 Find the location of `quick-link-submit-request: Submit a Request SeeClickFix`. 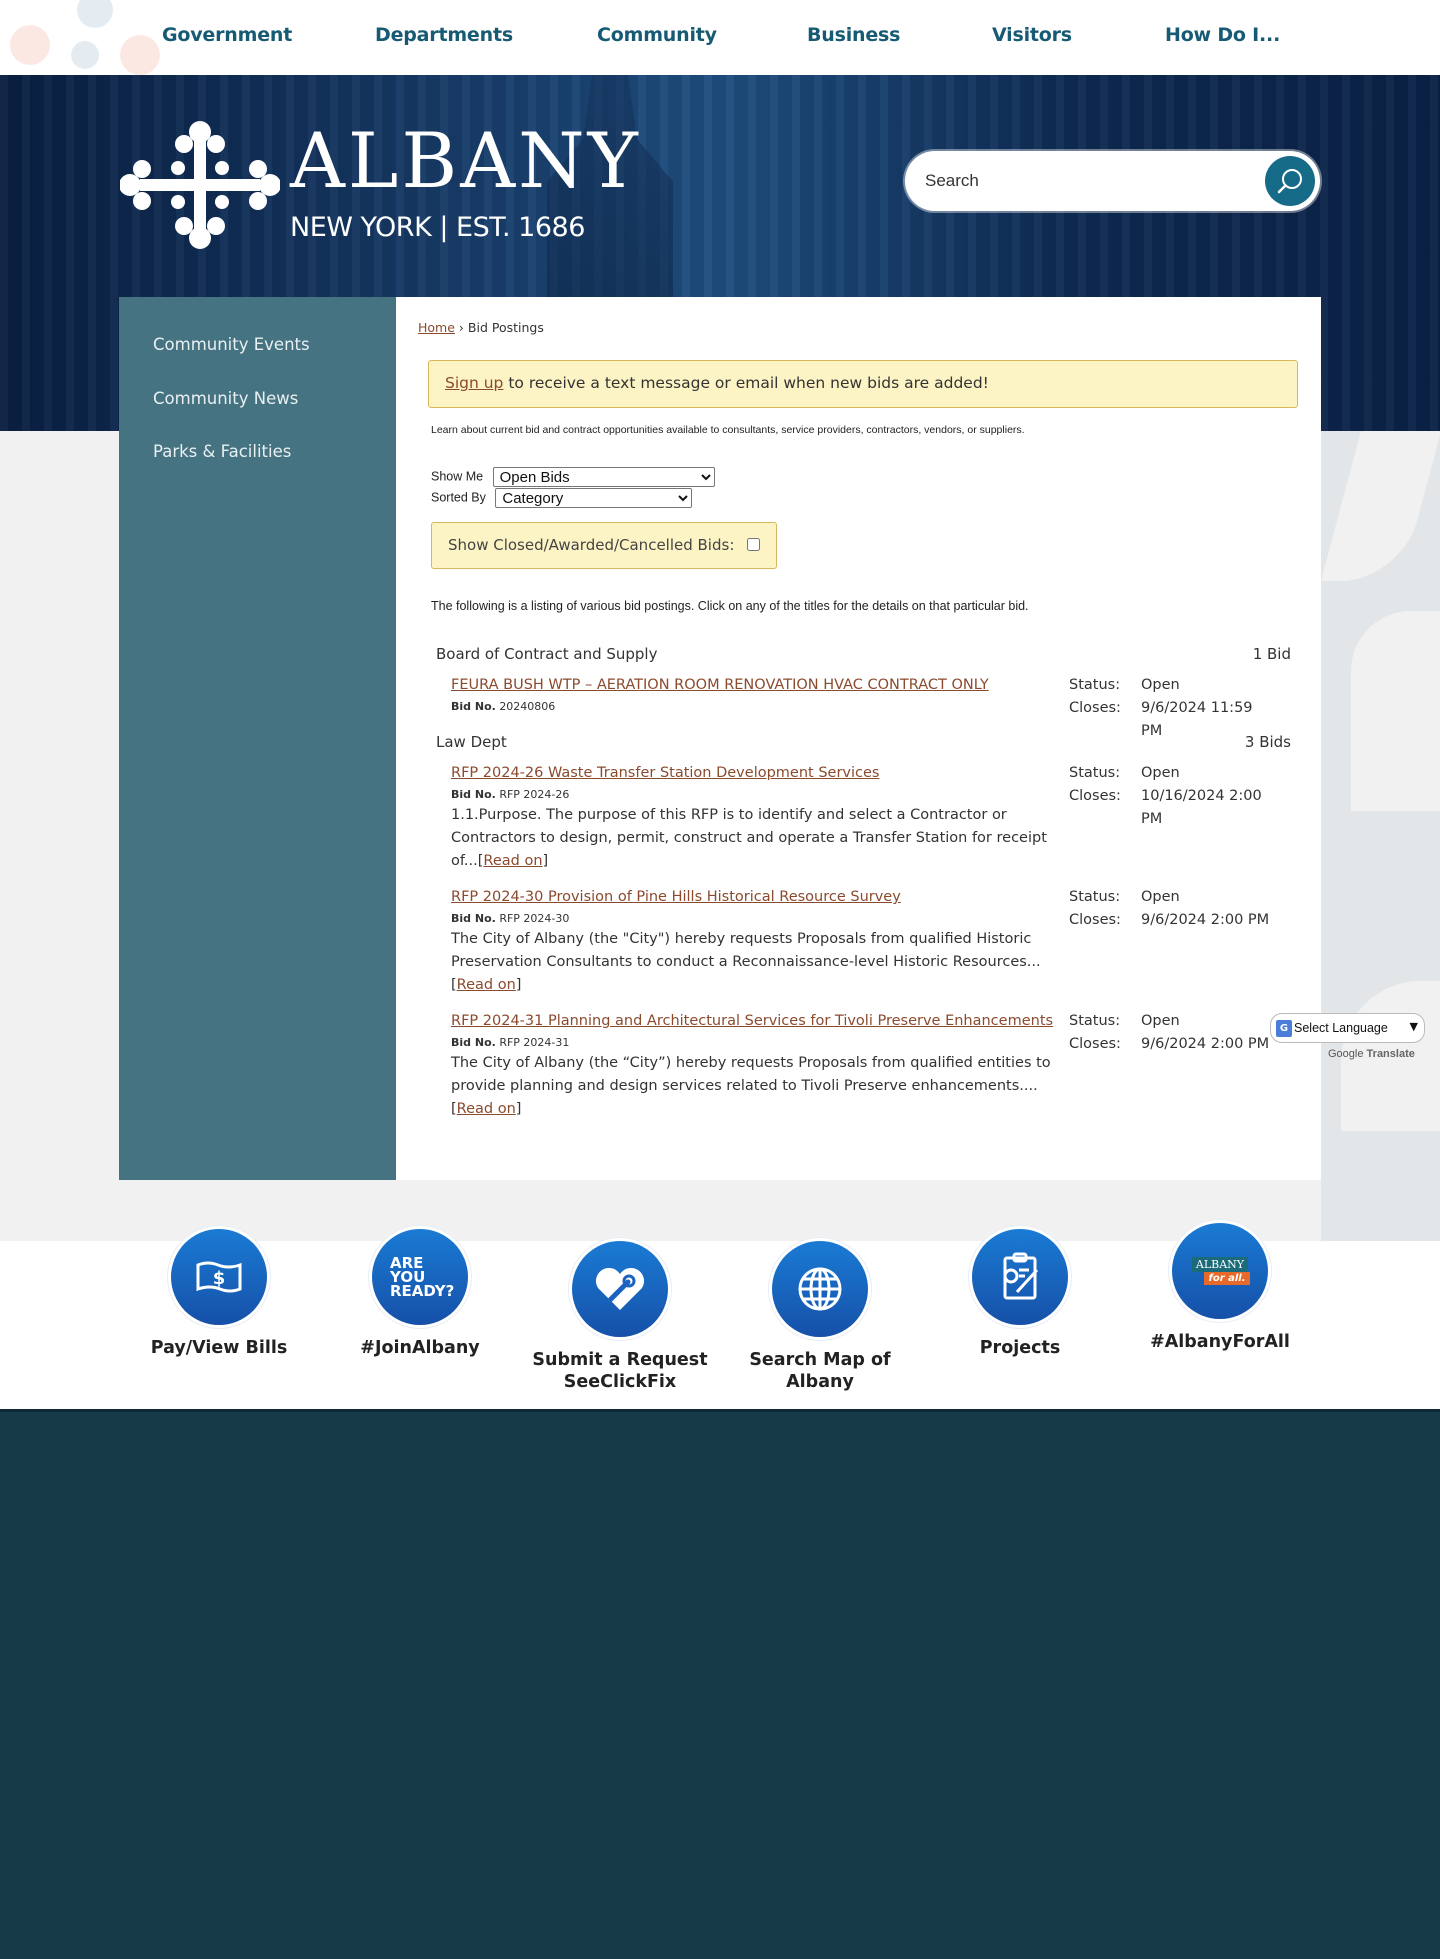

quick-link-submit-request: Submit a Request SeeClickFix is located at coordinates (620, 1317).